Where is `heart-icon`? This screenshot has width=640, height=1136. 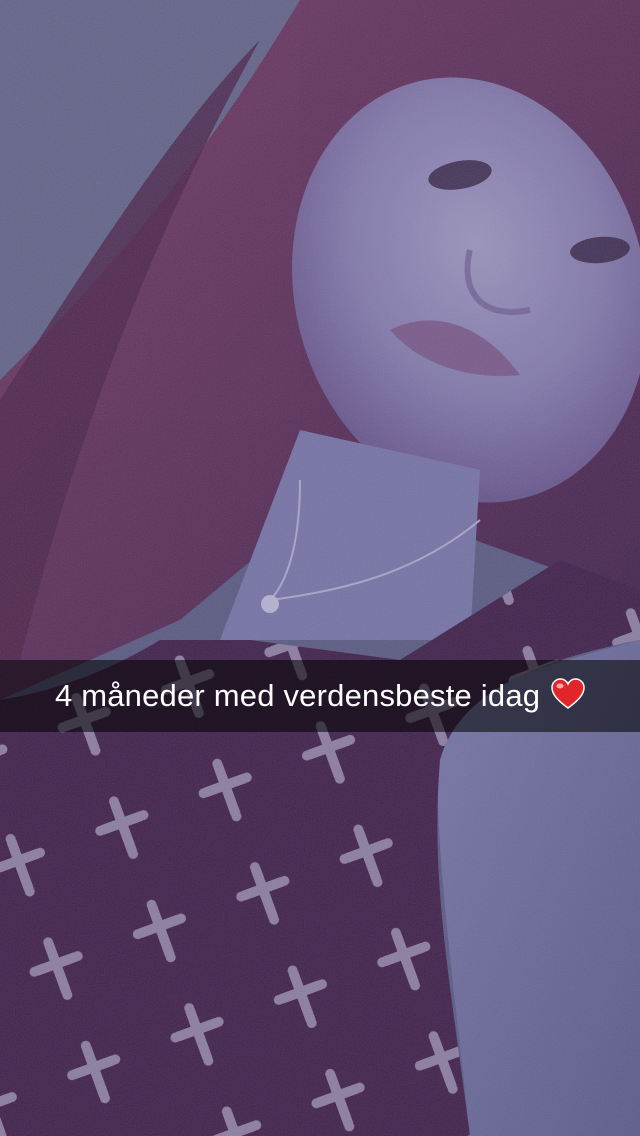
heart-icon is located at coordinates (568, 693).